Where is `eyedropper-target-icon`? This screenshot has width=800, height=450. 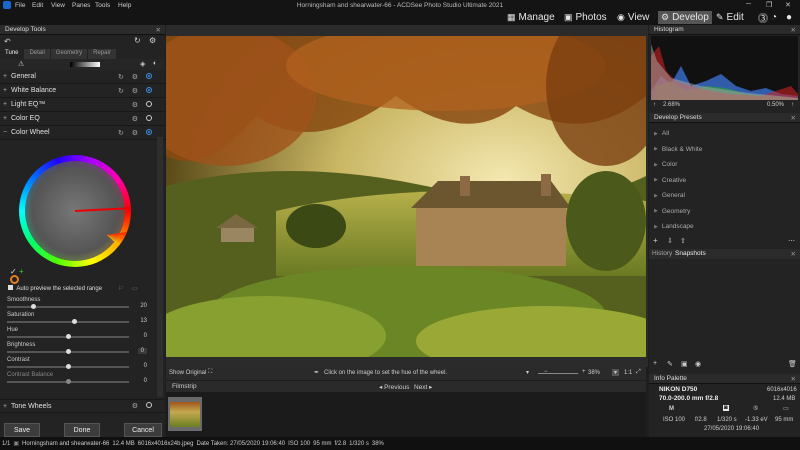 eyedropper-target-icon is located at coordinates (14, 279).